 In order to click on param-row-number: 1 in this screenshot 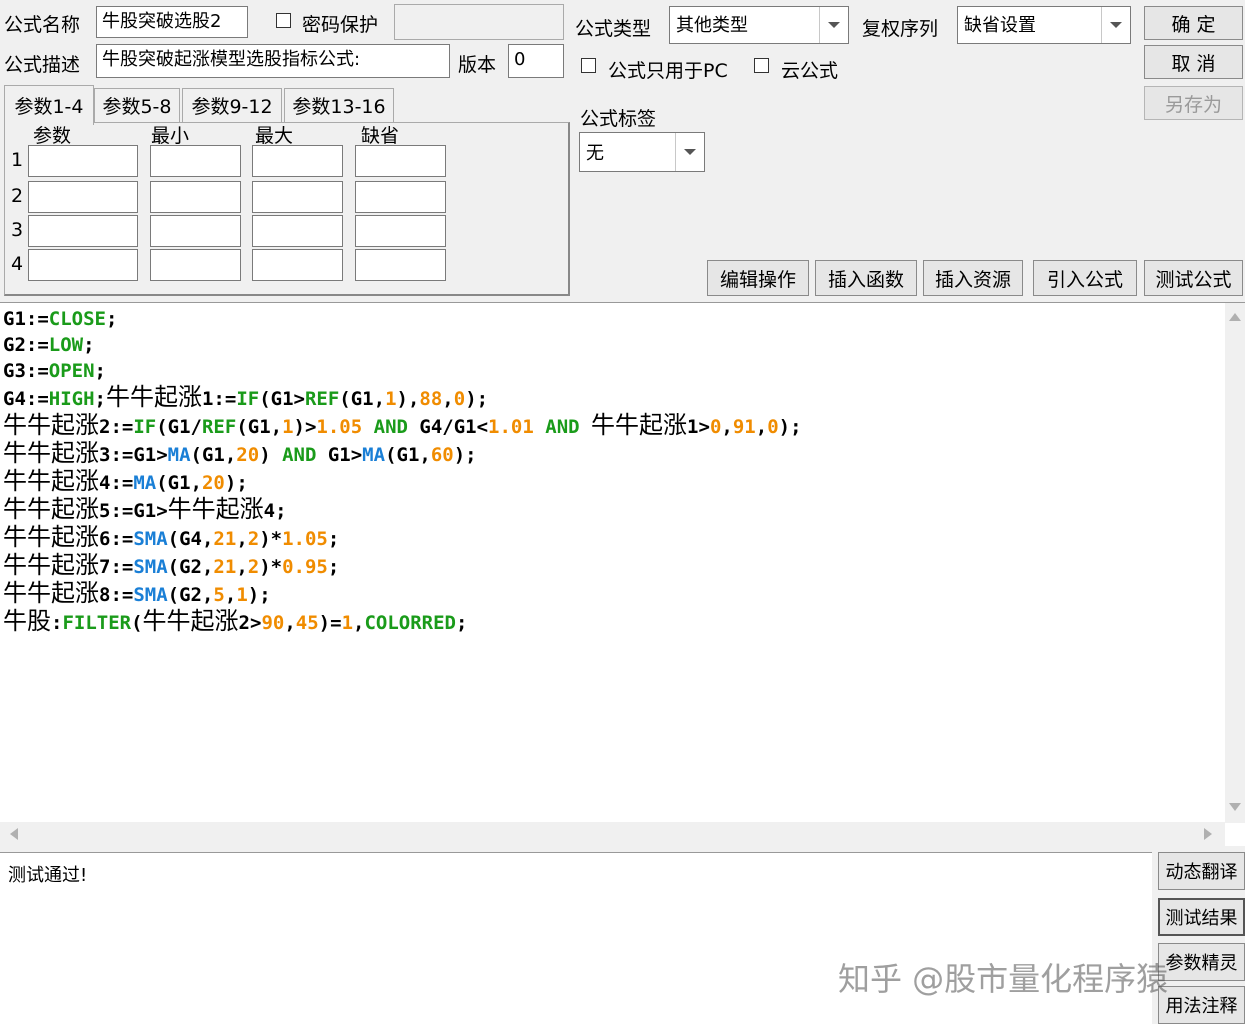, I will do `click(17, 160)`.